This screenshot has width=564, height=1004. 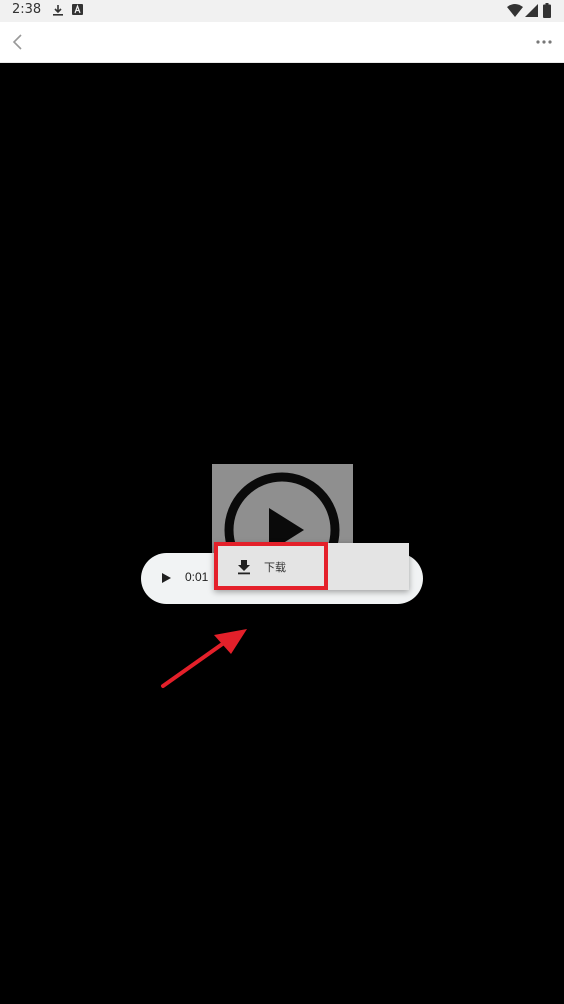 I want to click on menu-item-download: 下载, so click(x=274, y=567).